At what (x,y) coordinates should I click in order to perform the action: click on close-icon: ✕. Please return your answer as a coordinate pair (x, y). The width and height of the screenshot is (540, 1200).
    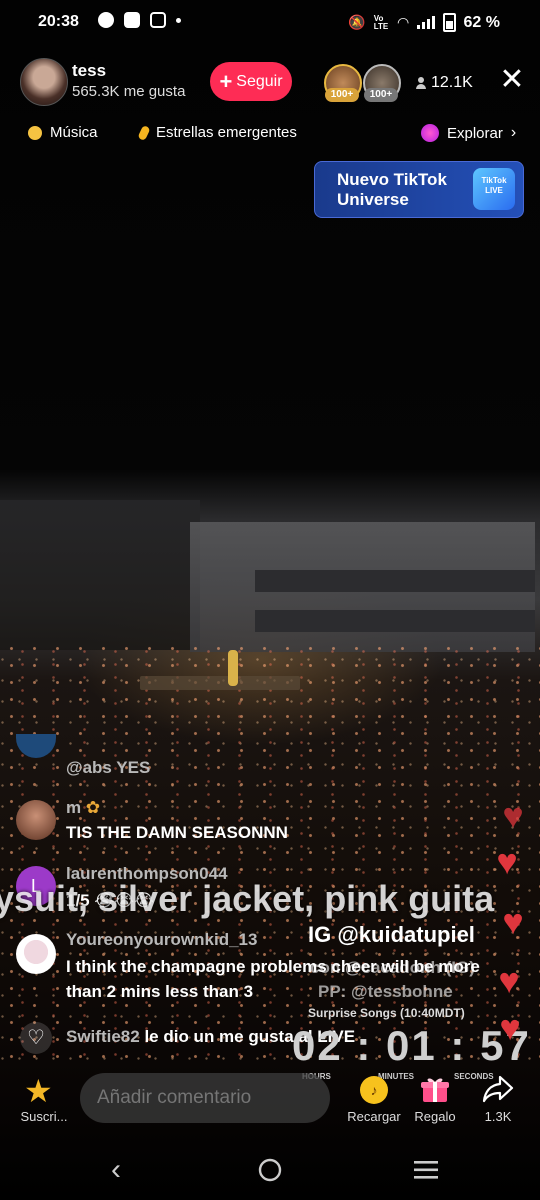
    Looking at the image, I should click on (512, 80).